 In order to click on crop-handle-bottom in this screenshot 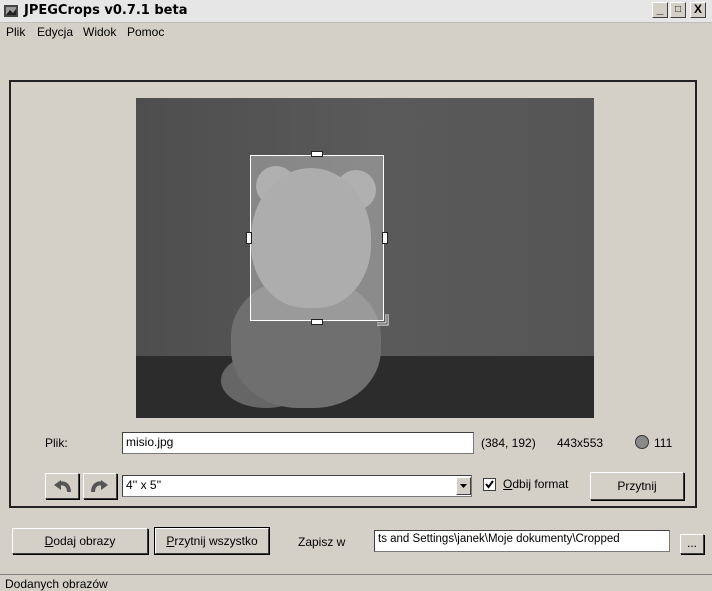, I will do `click(317, 322)`.